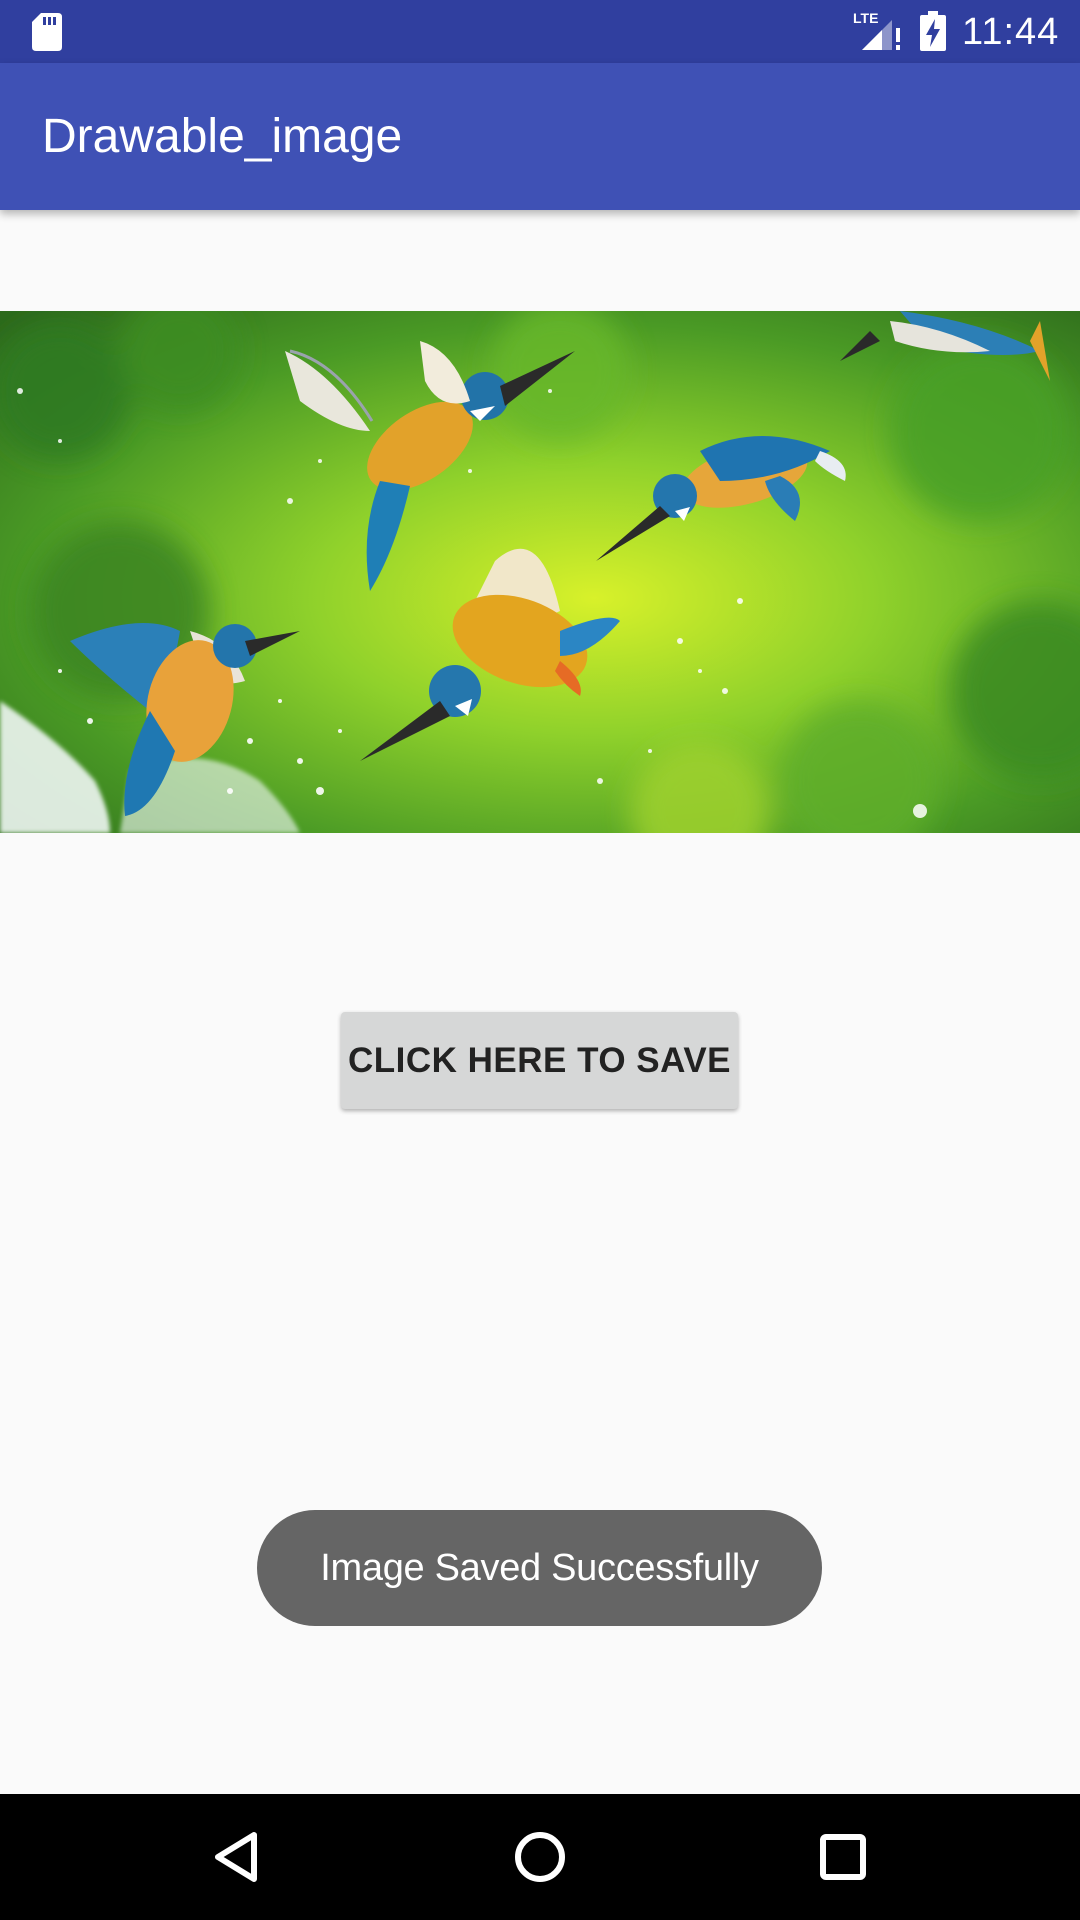  Describe the element at coordinates (540, 31) in the screenshot. I see `status-bar: LTE 11:44` at that location.